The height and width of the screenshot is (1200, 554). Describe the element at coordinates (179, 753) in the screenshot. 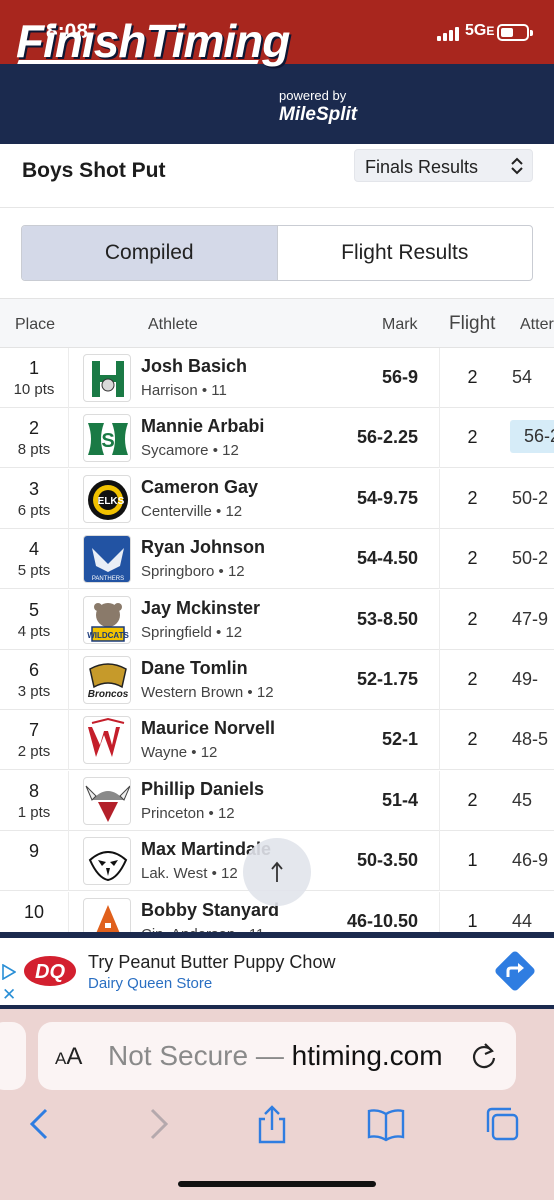

I see `school-grade: Wayne • 12` at that location.